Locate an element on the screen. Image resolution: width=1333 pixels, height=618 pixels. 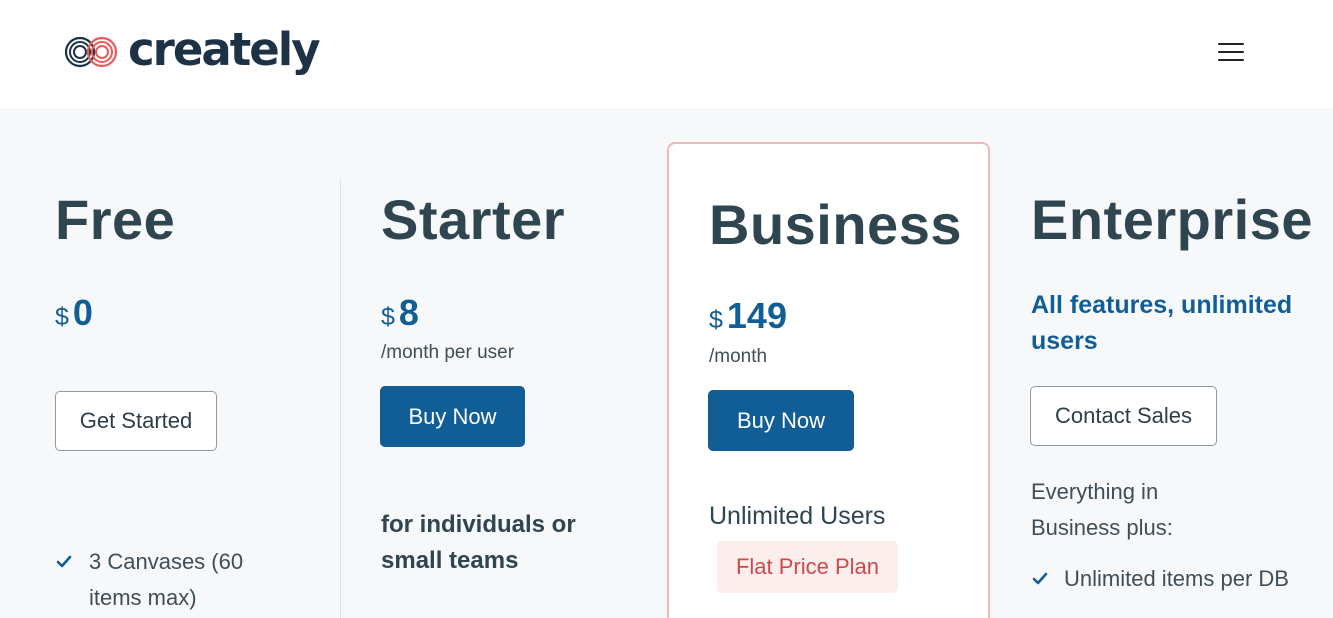
contact-sales-button: Contact Sales is located at coordinates (1123, 416).